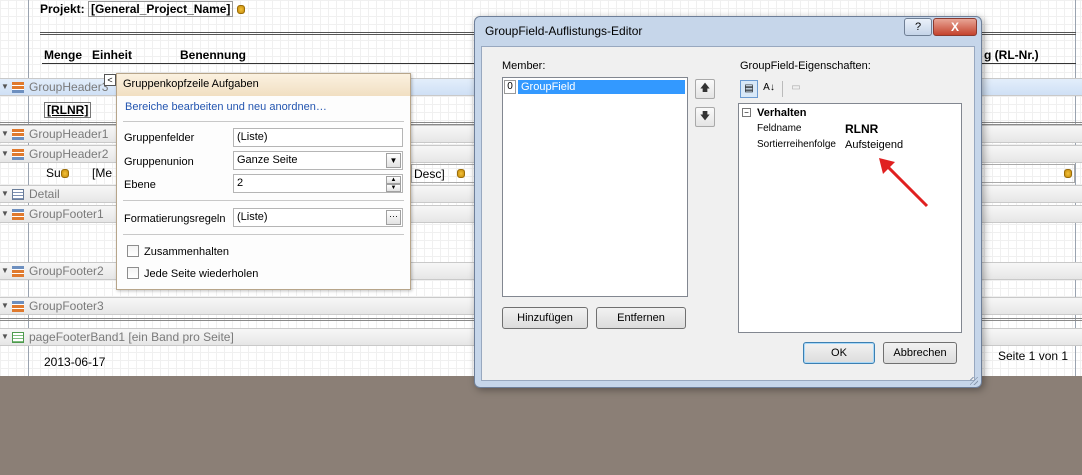 Image resolution: width=1082 pixels, height=475 pixels. What do you see at coordinates (524, 66) in the screenshot?
I see `member-label: Member:` at bounding box center [524, 66].